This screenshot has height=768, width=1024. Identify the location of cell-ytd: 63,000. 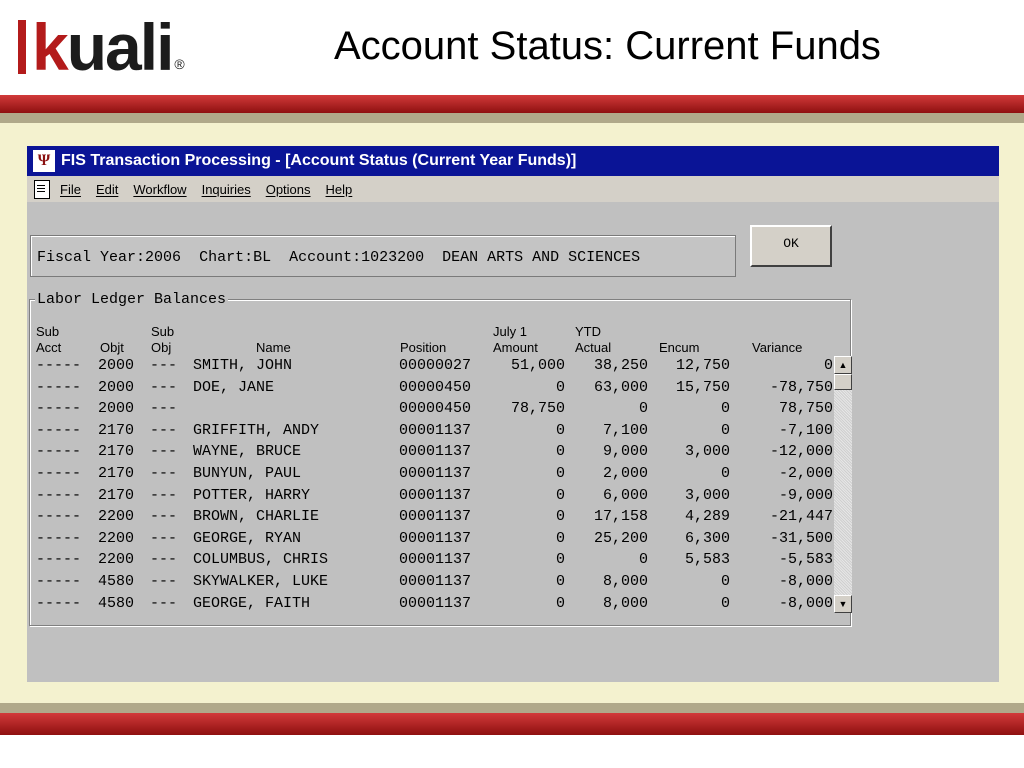
(620, 387).